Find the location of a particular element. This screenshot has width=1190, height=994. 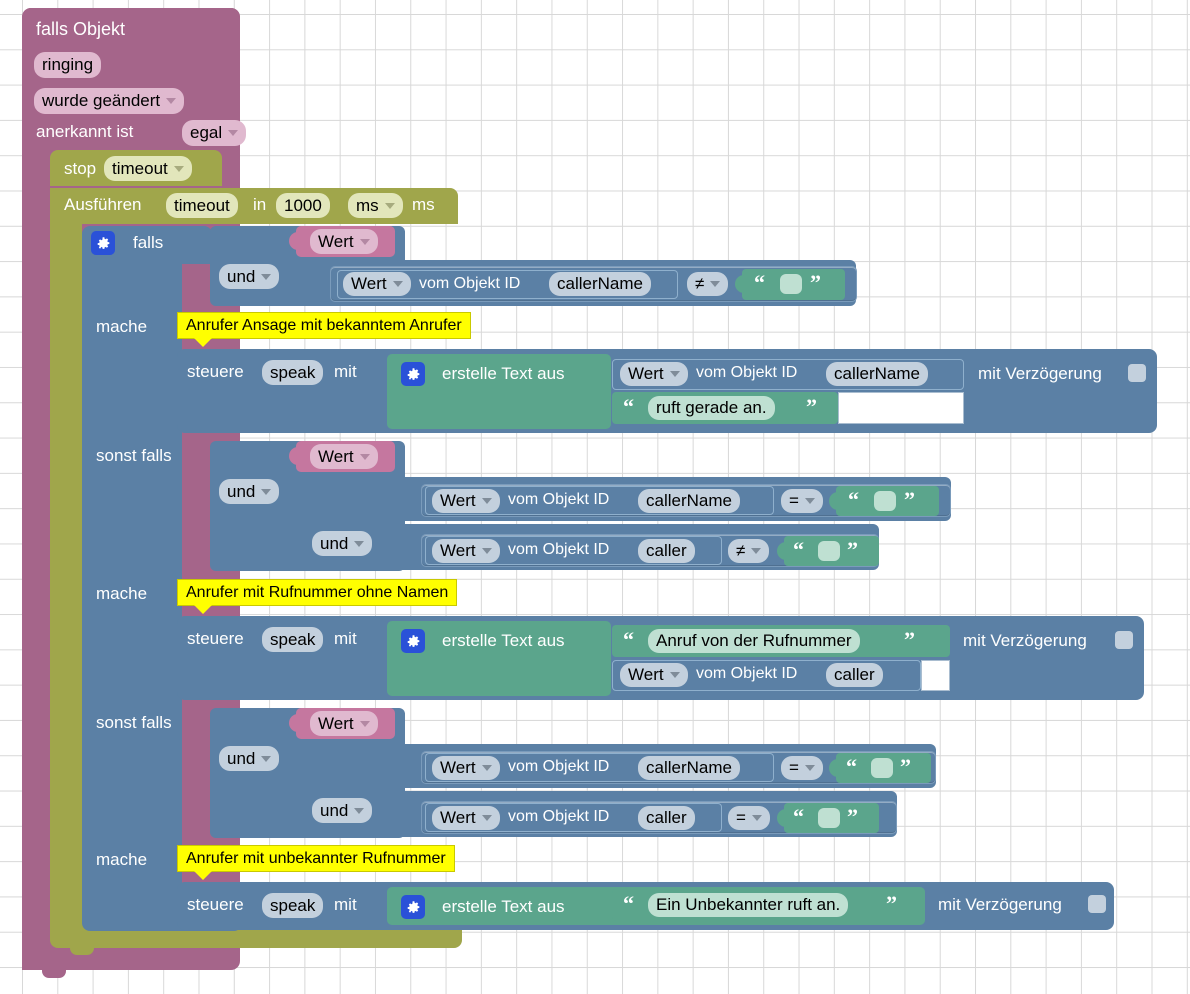

branch-3-delay-checkbox is located at coordinates (1097, 904).